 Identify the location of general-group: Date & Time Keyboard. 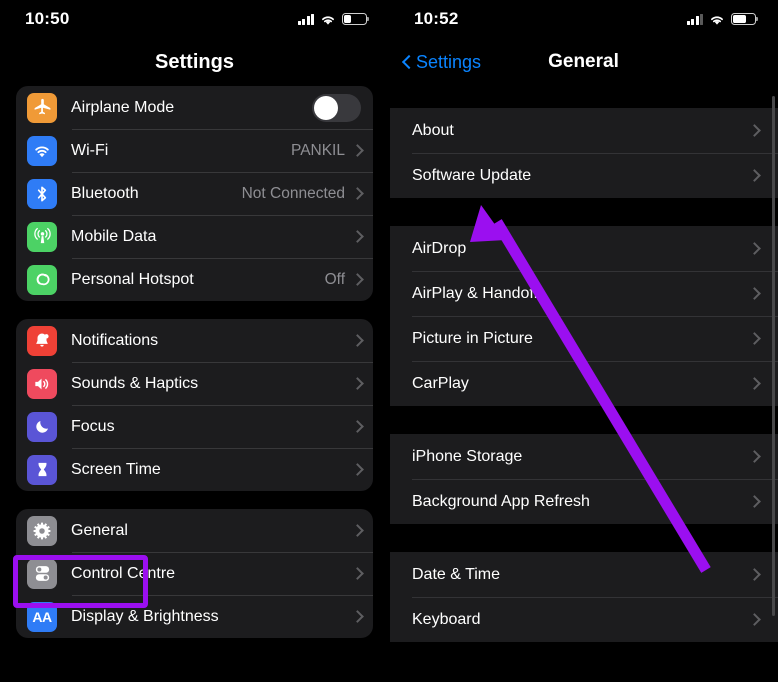
(583, 597).